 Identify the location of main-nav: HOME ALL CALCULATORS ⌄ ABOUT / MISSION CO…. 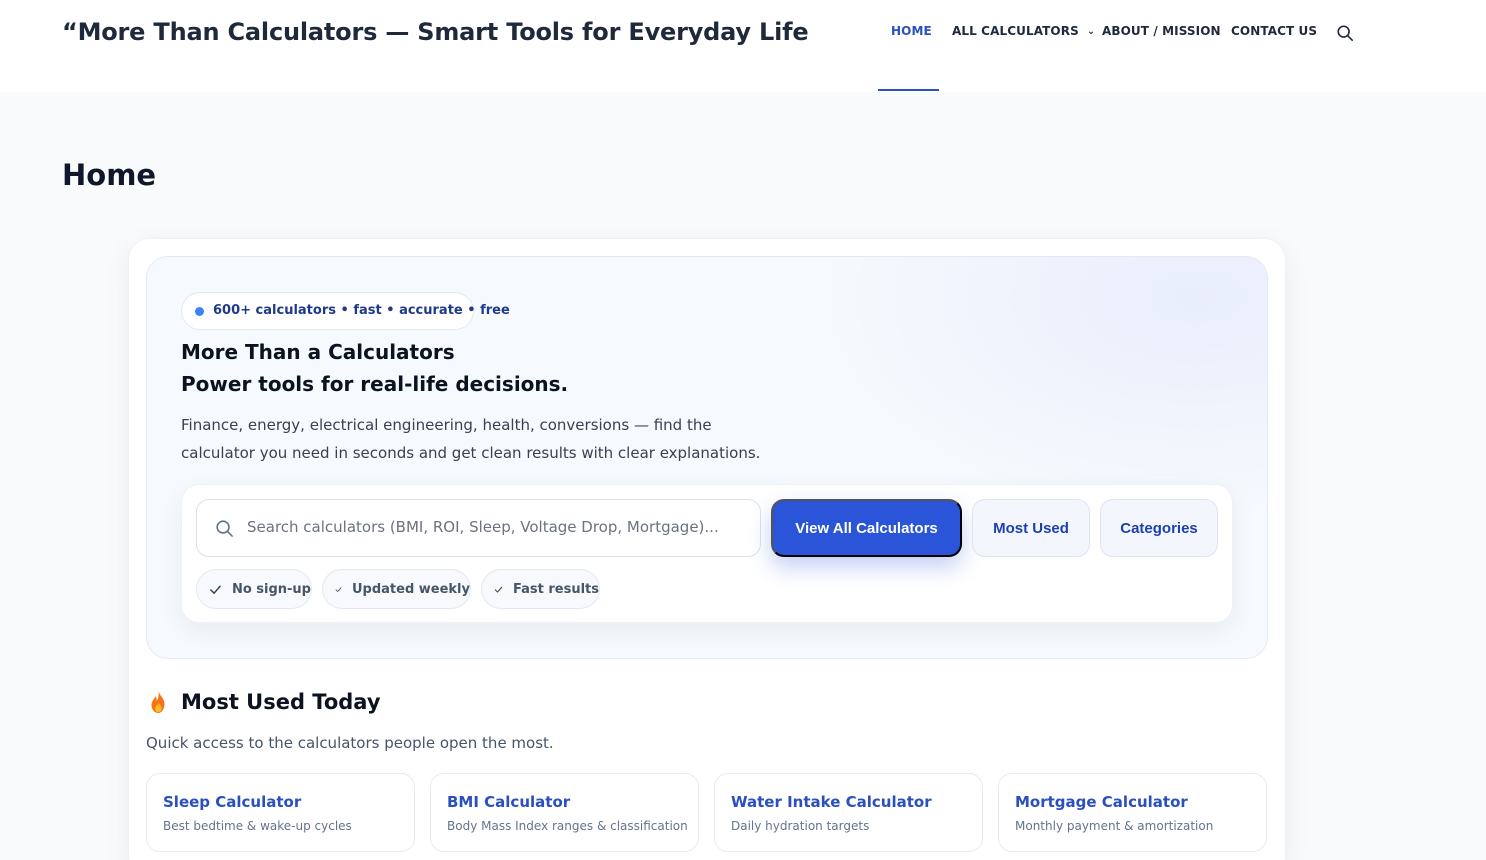
(743, 34).